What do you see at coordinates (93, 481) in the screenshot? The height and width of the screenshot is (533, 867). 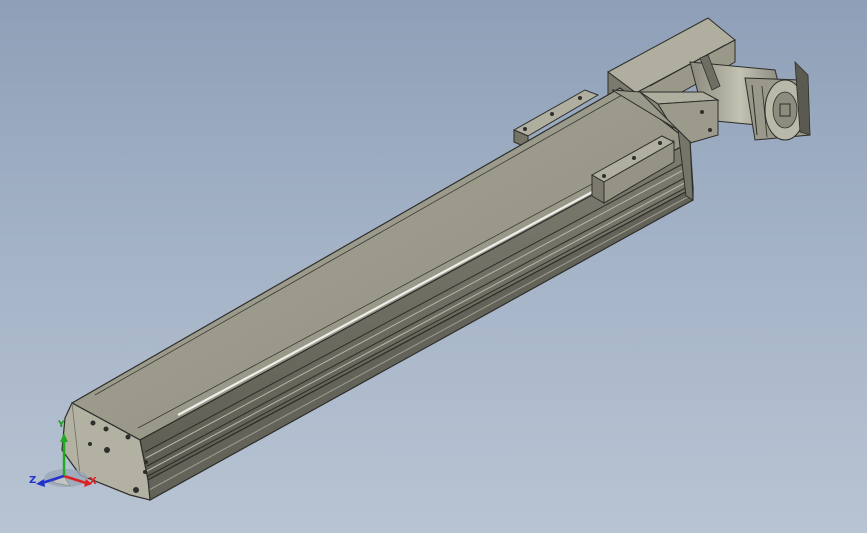 I see `x-axis-label: X` at bounding box center [93, 481].